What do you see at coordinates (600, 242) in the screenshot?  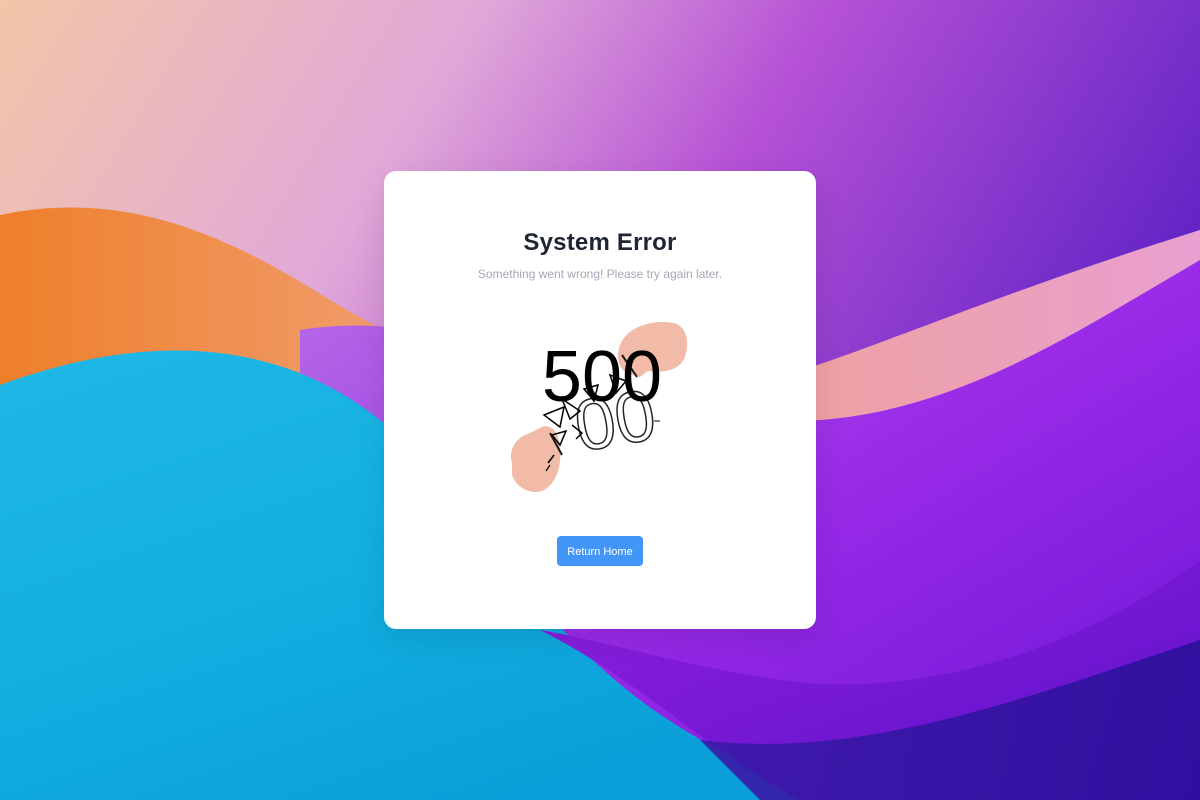 I see `error-title: System Error` at bounding box center [600, 242].